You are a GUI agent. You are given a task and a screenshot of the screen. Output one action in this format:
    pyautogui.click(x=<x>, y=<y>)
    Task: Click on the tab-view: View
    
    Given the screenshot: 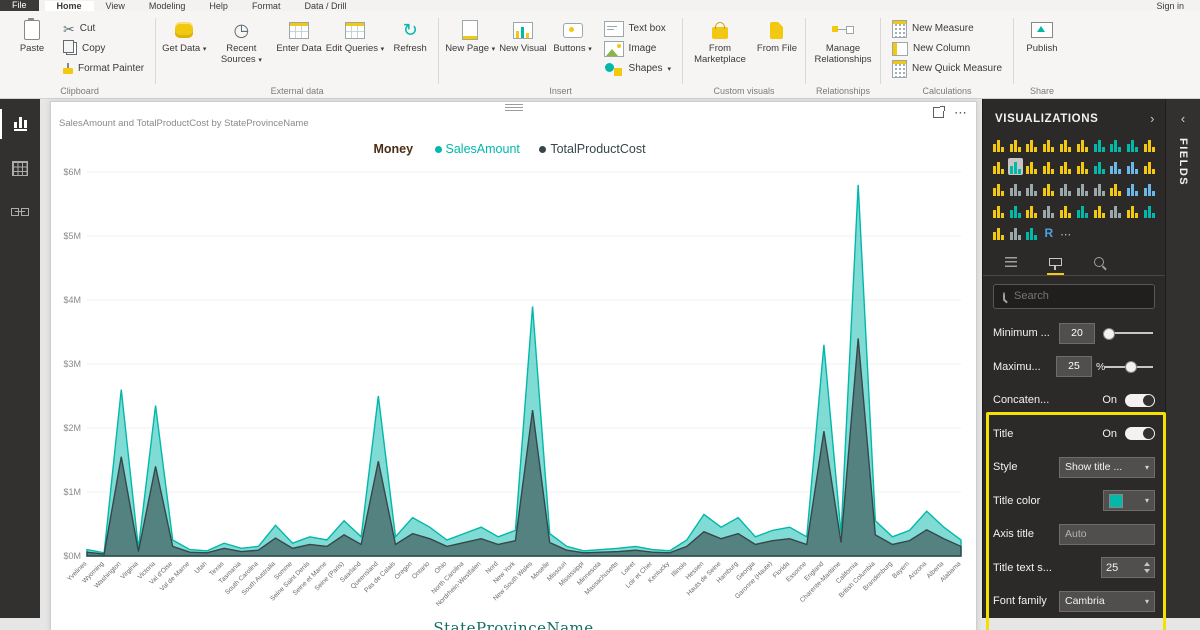 What is the action you would take?
    pyautogui.click(x=115, y=6)
    